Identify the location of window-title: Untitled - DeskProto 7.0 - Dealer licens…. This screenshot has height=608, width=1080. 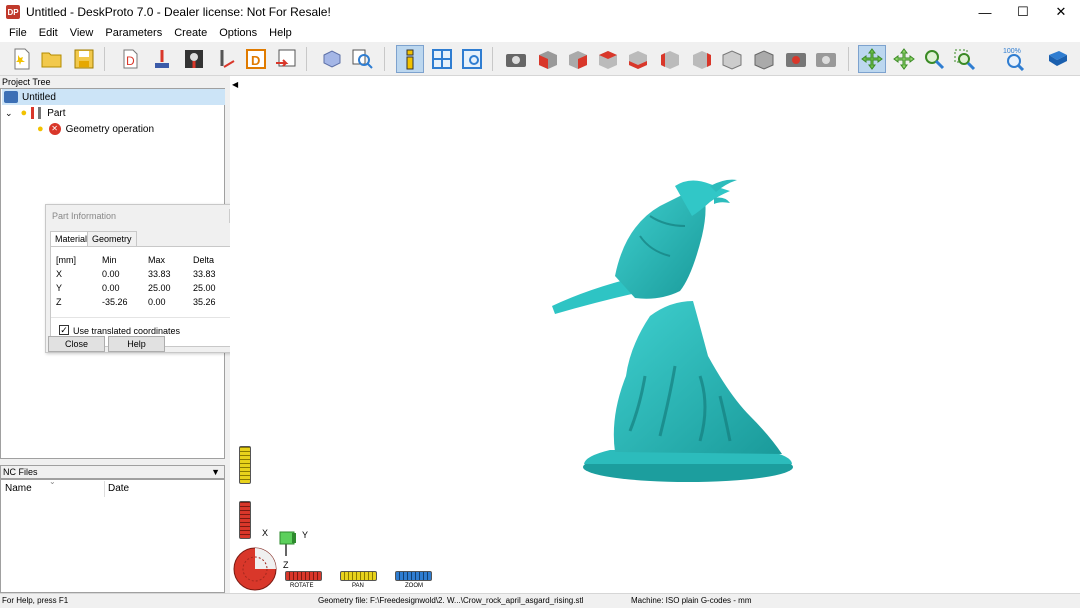
(178, 12).